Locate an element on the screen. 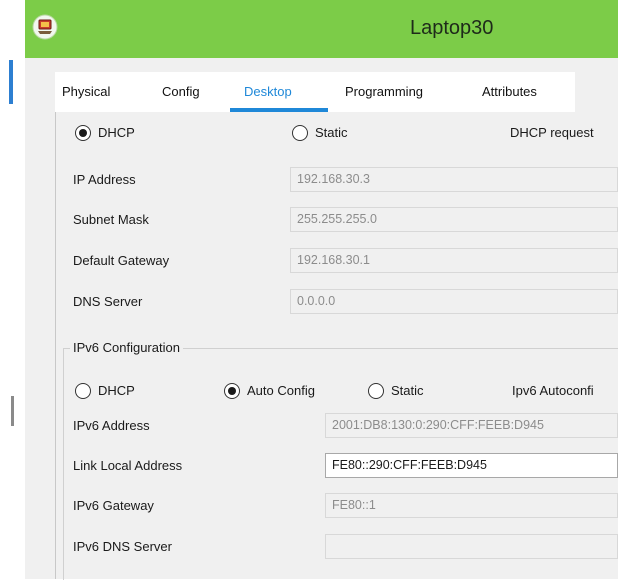 The image size is (618, 580). tab-physical: Physical is located at coordinates (86, 91).